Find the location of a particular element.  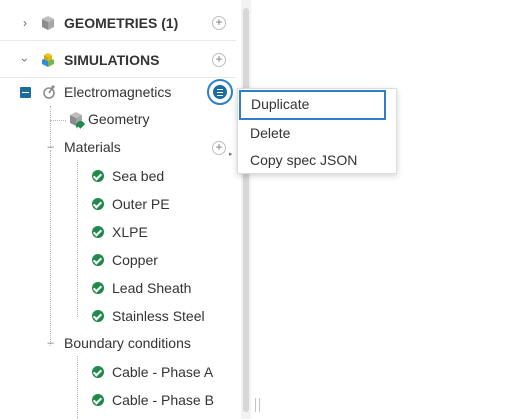

material-label: Lead Sheath is located at coordinates (152, 288).